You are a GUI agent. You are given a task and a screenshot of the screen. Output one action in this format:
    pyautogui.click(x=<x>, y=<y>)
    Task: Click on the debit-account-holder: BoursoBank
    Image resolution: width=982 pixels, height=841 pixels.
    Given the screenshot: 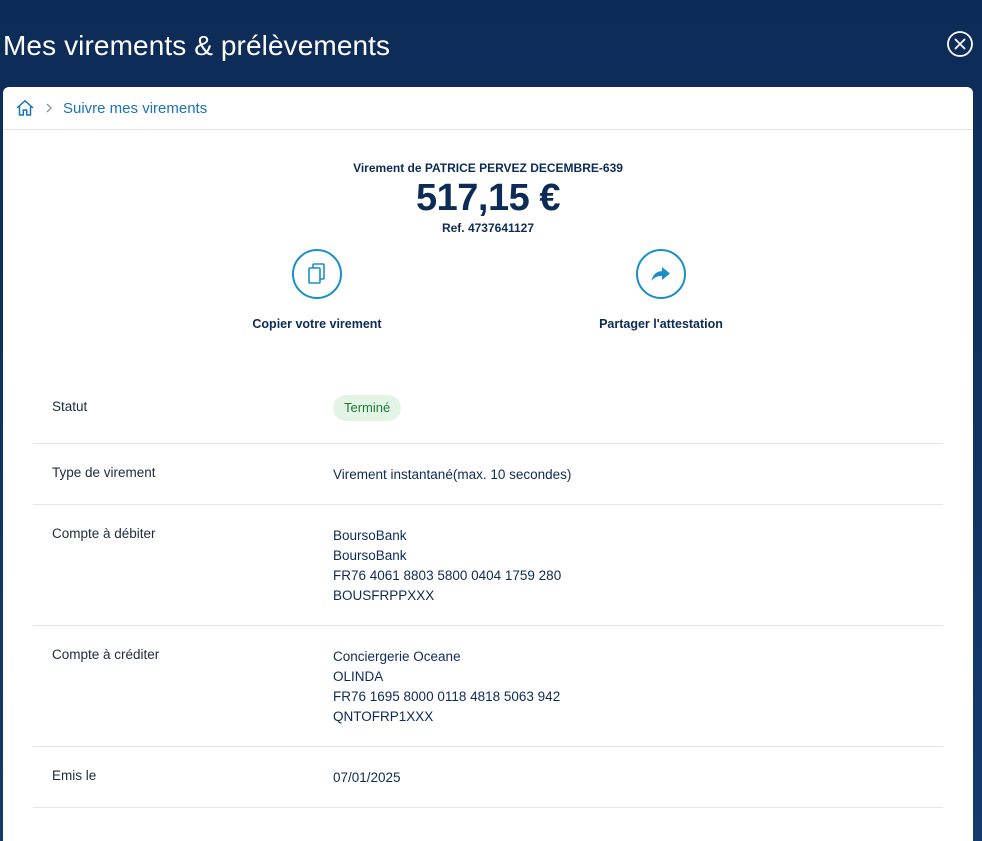 What is the action you would take?
    pyautogui.click(x=370, y=555)
    